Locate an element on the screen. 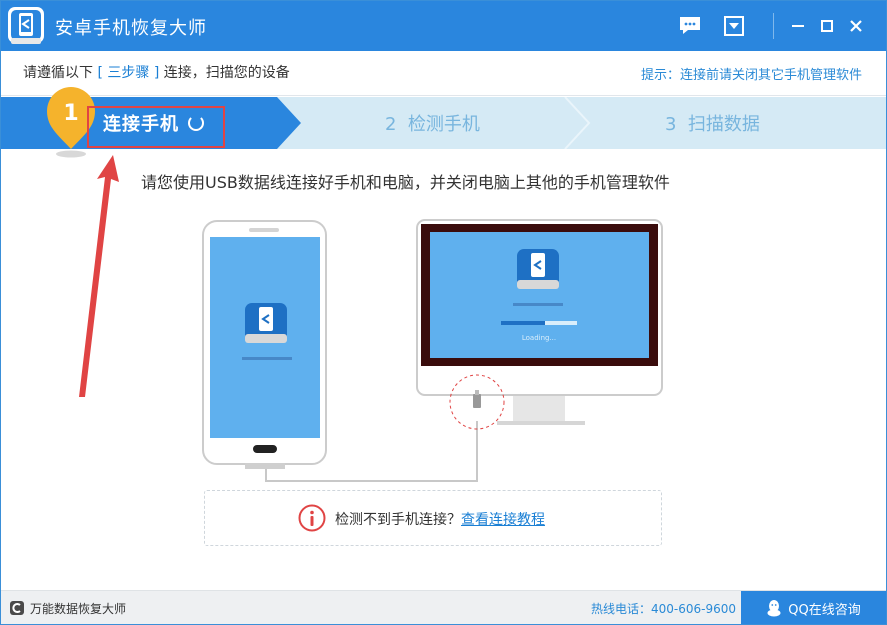 This screenshot has height=625, width=887. phone-app-logo-icon is located at coordinates (266, 323).